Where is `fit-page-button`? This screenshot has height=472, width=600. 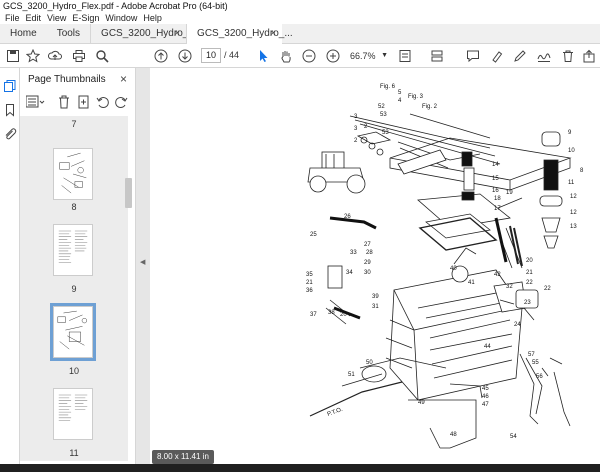 fit-page-button is located at coordinates (405, 56).